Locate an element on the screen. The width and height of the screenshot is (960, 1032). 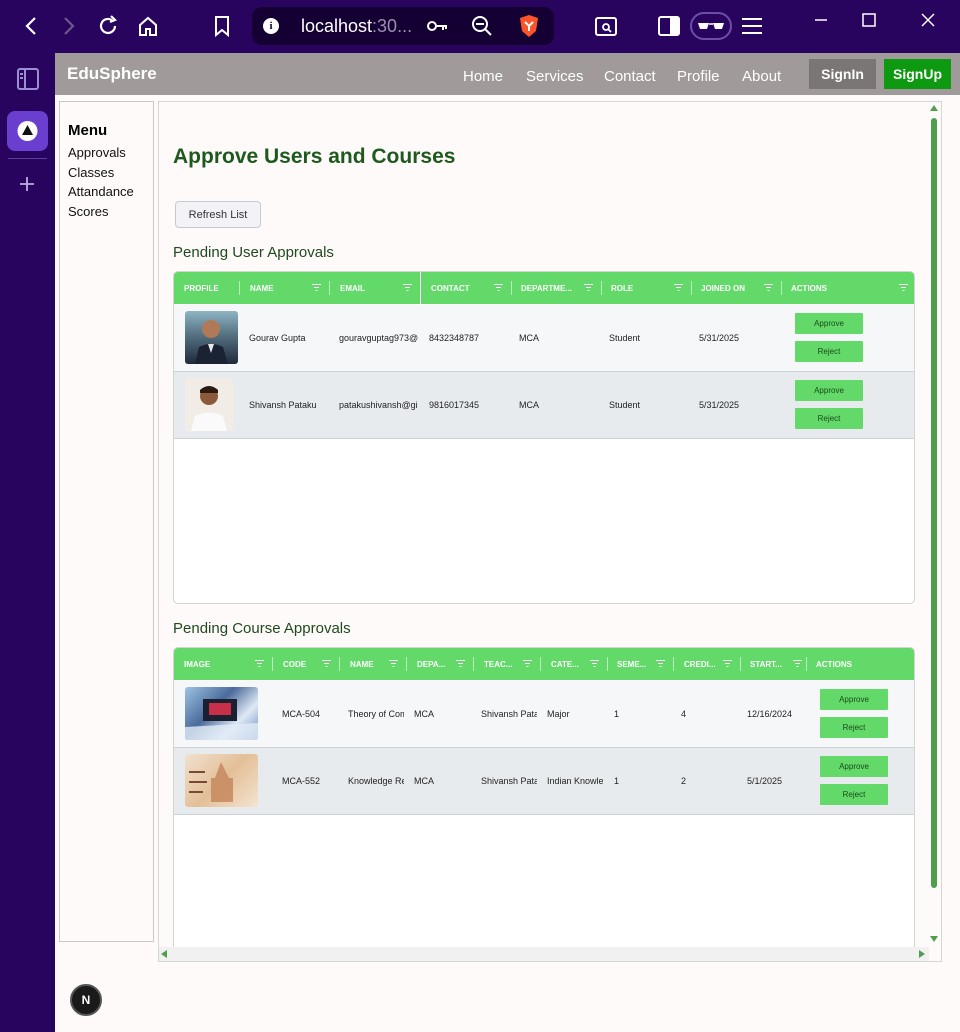
side-menu: Menu Approvals Classes Attandance Scores is located at coordinates (106, 521).